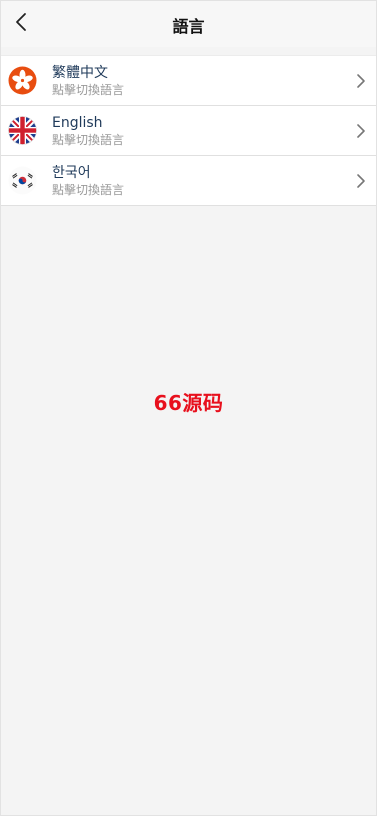 The width and height of the screenshot is (377, 816). What do you see at coordinates (22, 130) in the screenshot?
I see `uk-flag-icon` at bounding box center [22, 130].